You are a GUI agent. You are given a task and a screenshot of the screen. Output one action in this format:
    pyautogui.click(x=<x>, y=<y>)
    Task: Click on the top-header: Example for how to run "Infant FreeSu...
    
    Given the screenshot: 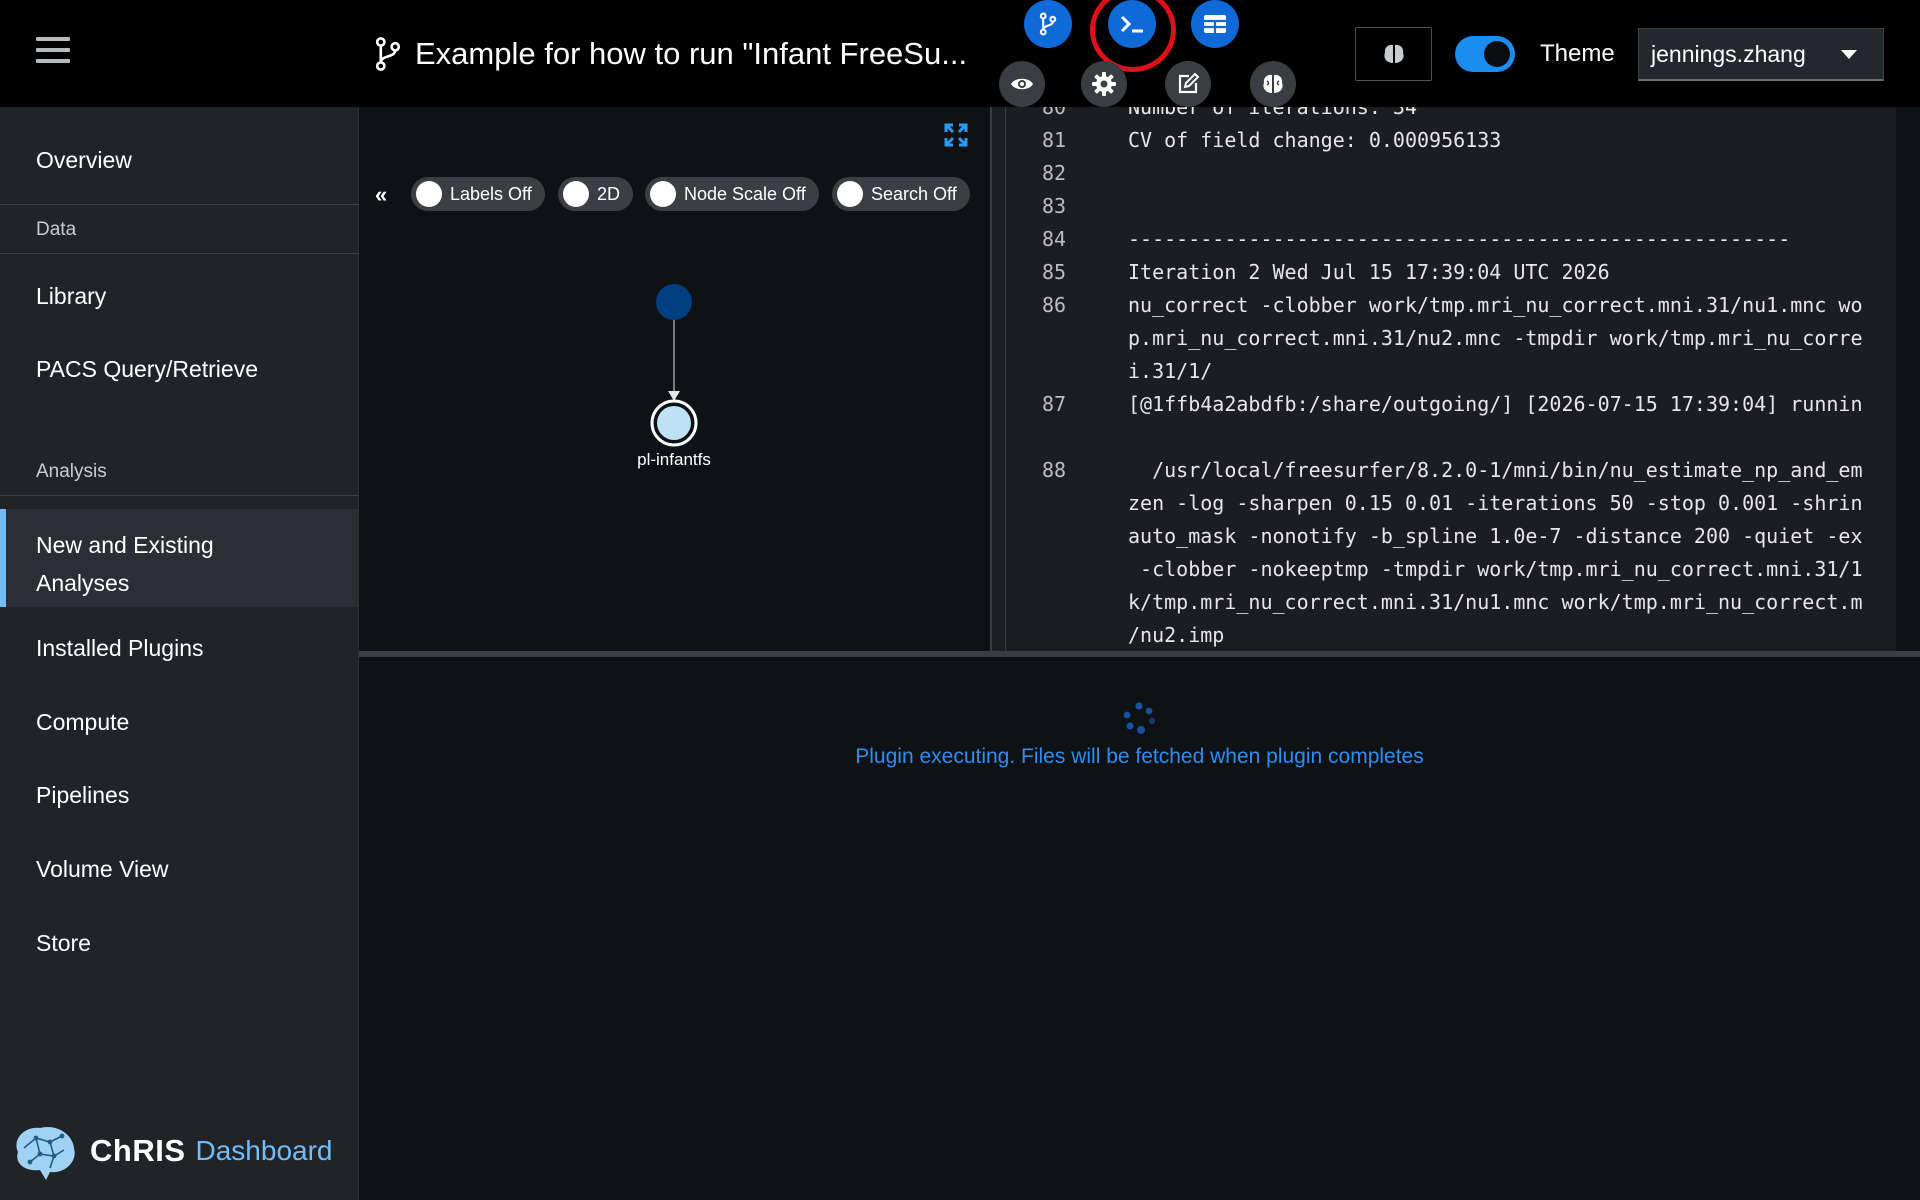 What is the action you would take?
    pyautogui.click(x=960, y=53)
    